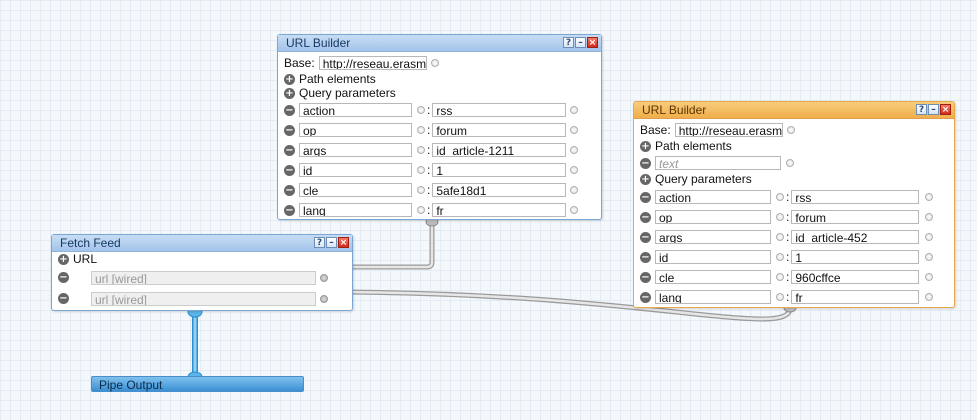  Describe the element at coordinates (499, 190) in the screenshot. I see `param-value-input: 5afe18d1` at that location.